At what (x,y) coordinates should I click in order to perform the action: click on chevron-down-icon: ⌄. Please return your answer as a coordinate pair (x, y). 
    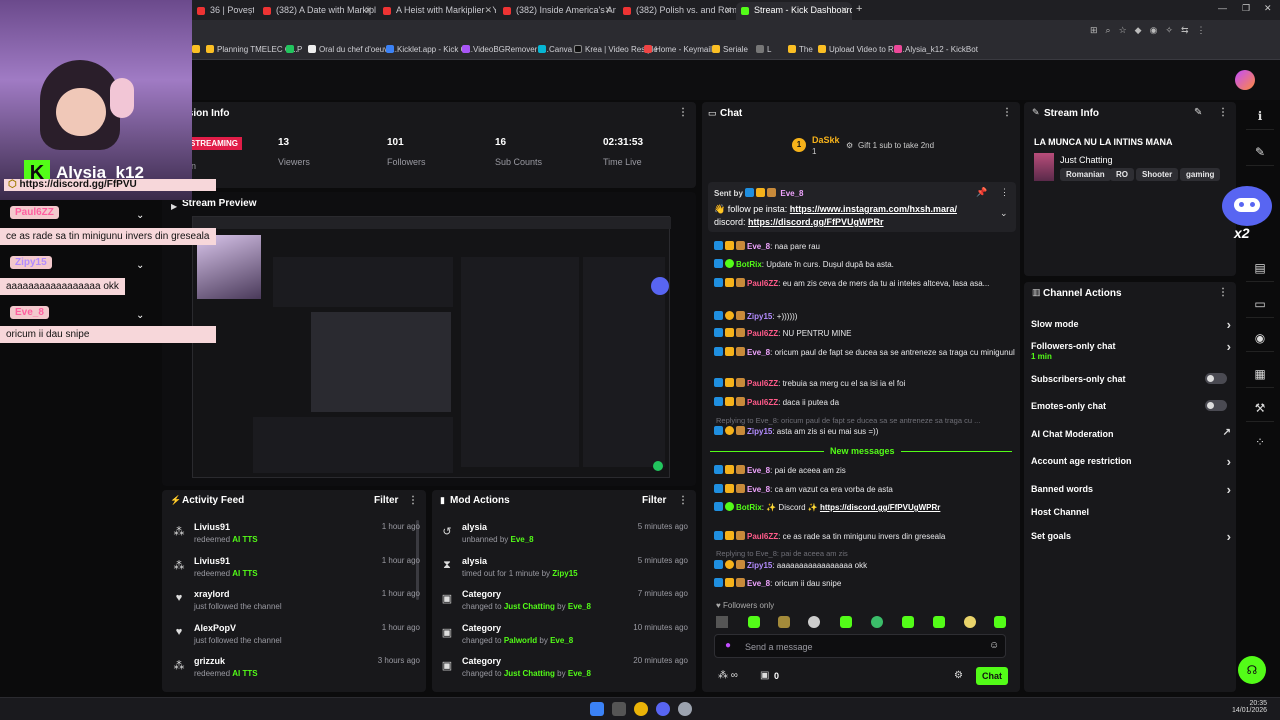
    Looking at the image, I should click on (1004, 213).